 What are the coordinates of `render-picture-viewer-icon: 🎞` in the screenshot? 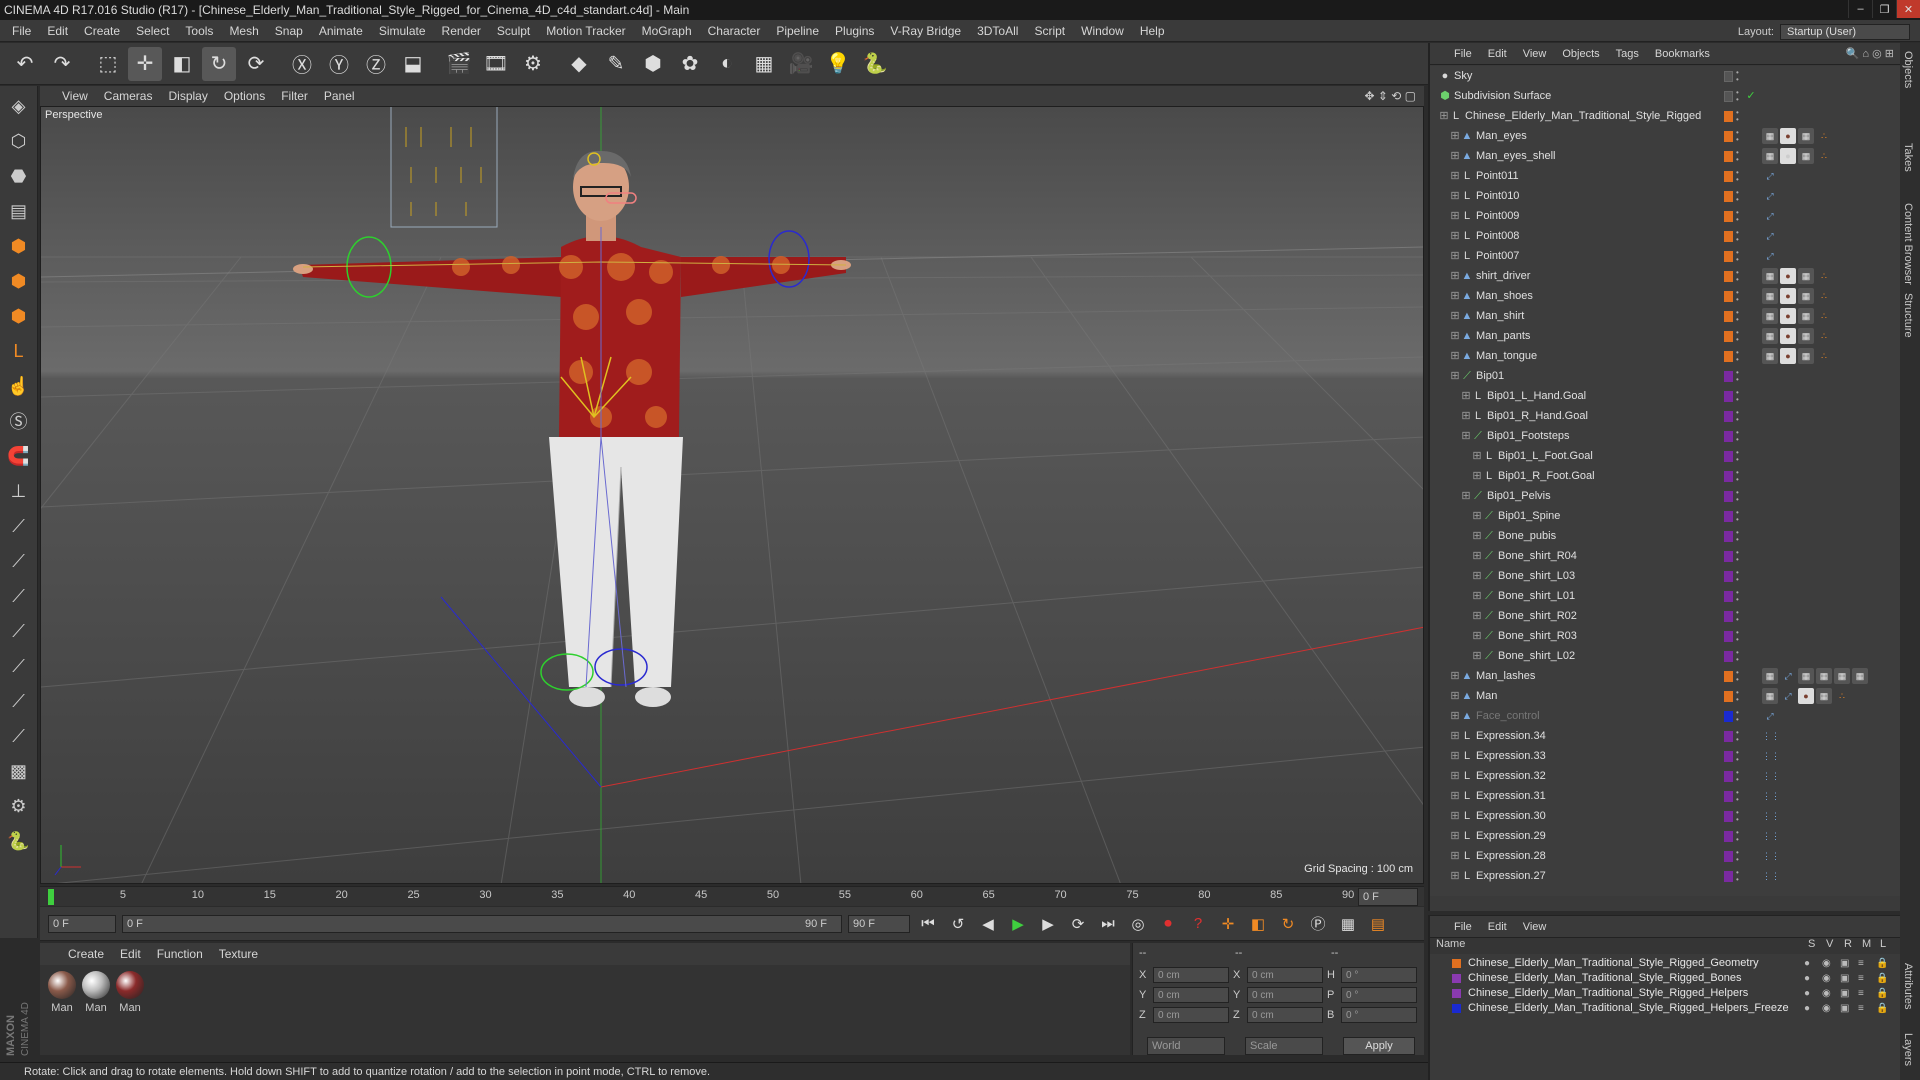 It's located at (496, 64).